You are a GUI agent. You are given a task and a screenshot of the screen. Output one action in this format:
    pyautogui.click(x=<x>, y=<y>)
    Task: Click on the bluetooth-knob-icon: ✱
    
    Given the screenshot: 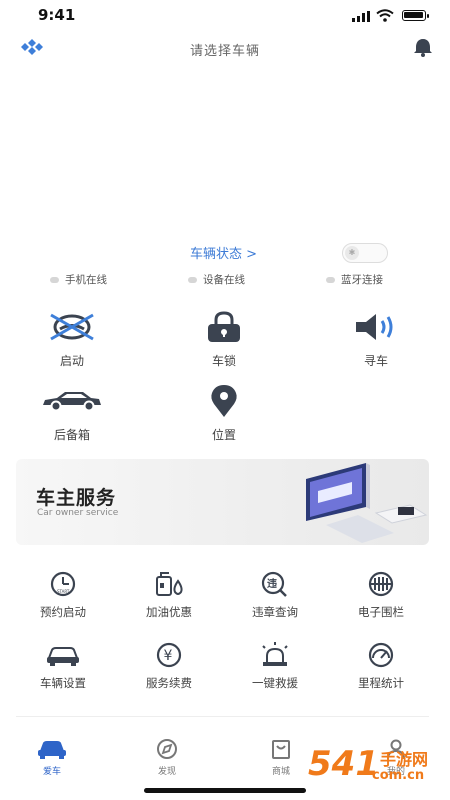 What is the action you would take?
    pyautogui.click(x=352, y=253)
    